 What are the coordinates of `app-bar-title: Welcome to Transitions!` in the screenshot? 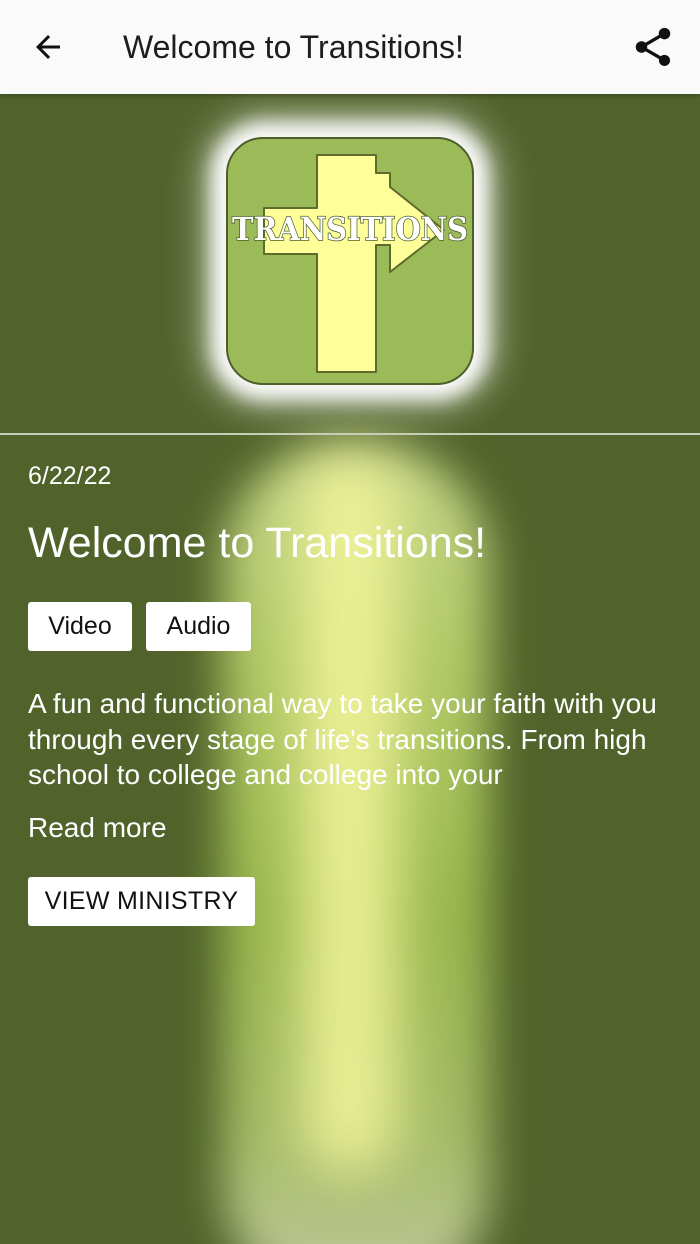 It's located at (293, 47).